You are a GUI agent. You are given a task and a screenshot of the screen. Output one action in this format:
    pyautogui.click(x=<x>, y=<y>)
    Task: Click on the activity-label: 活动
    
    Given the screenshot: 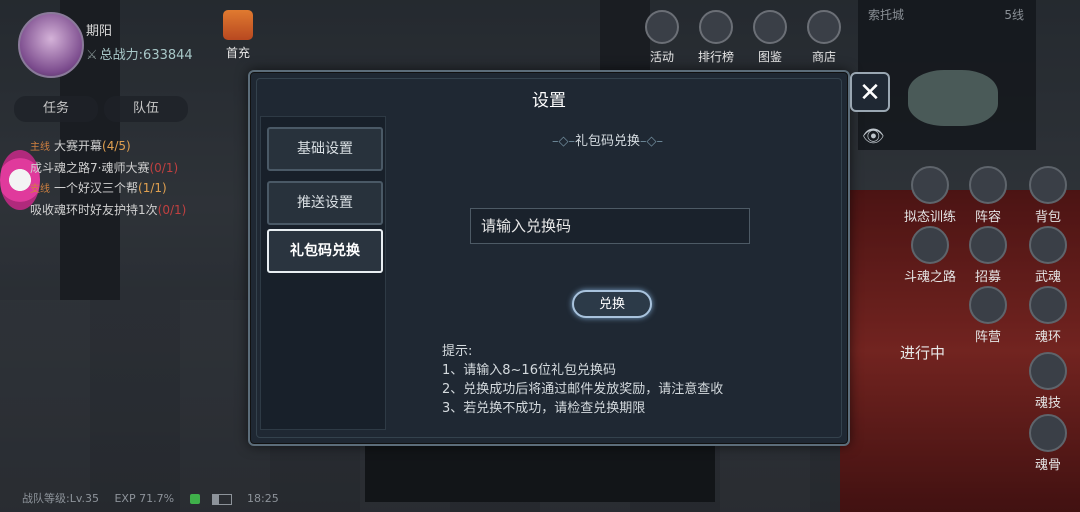 What is the action you would take?
    pyautogui.click(x=661, y=57)
    